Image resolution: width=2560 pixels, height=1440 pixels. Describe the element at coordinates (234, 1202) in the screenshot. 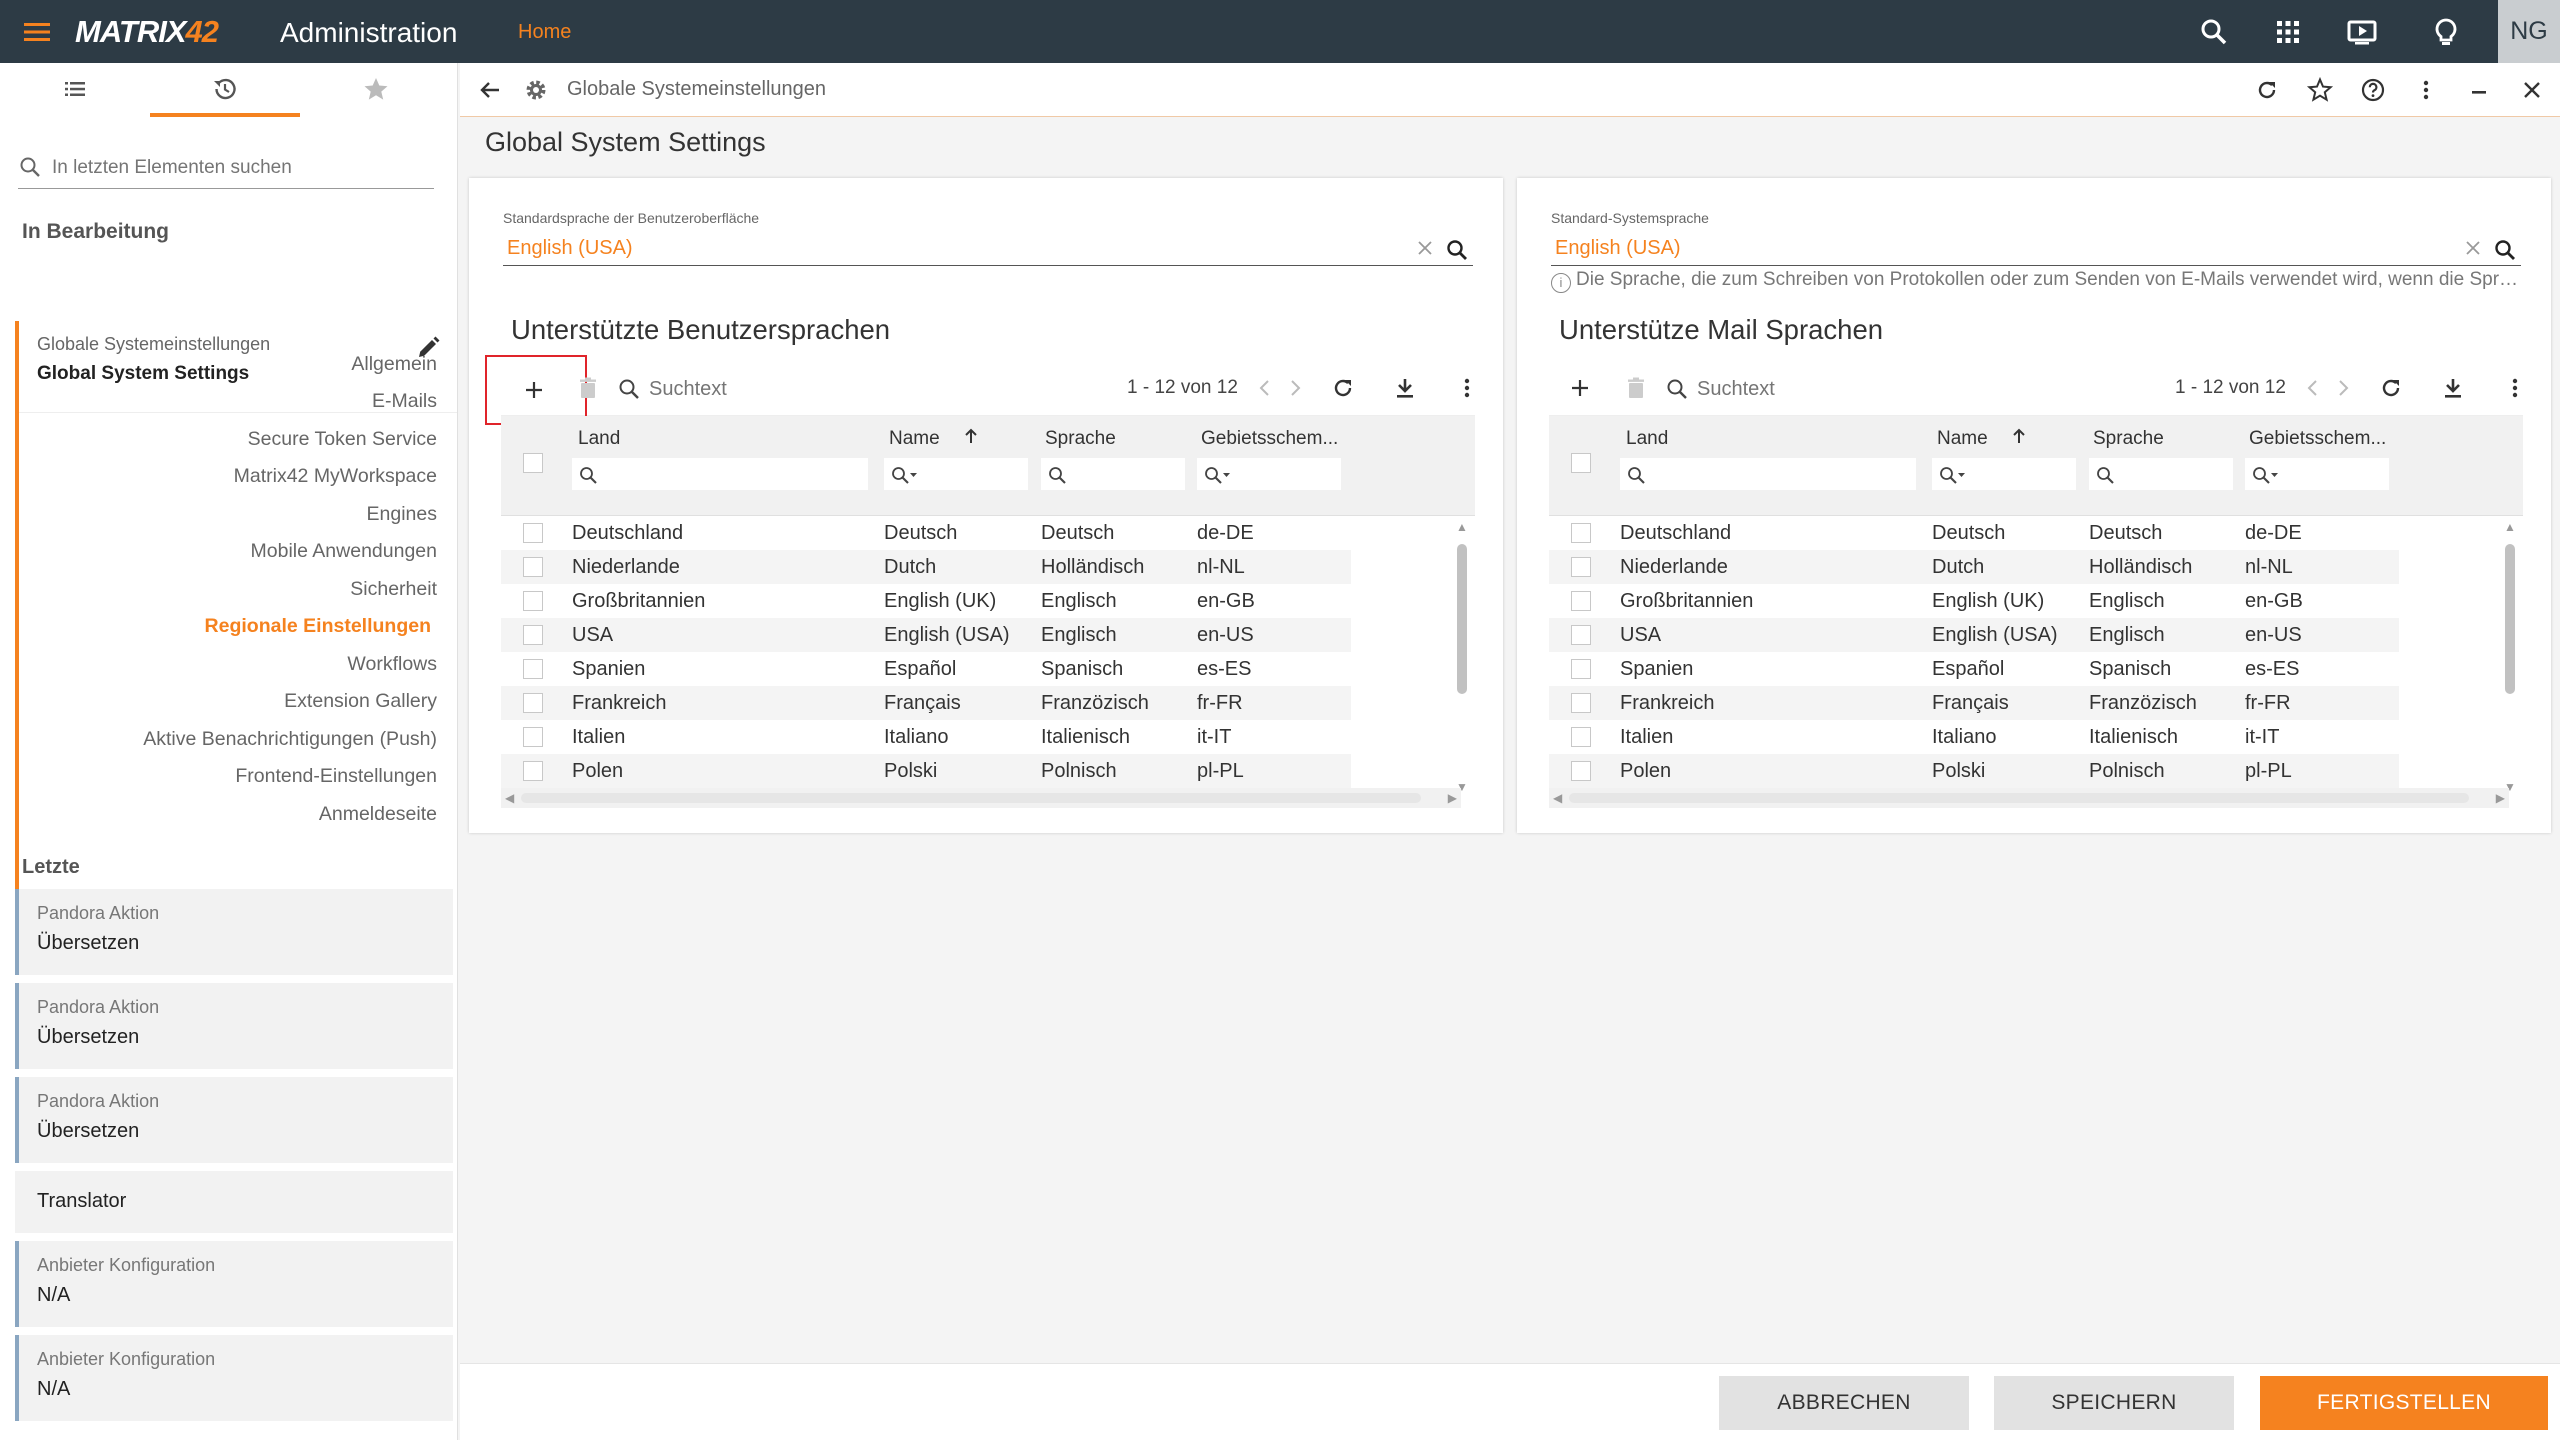

I see `recent-item: Translator` at that location.